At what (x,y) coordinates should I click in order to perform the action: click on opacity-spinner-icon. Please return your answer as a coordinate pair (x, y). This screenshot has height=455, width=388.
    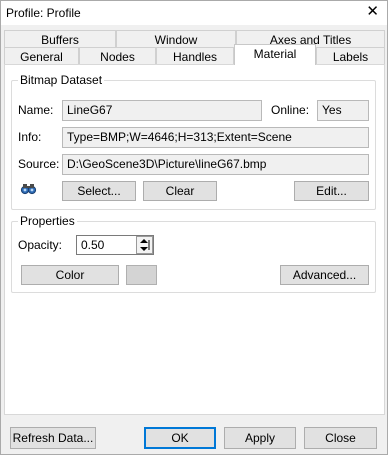
    Looking at the image, I should click on (144, 245).